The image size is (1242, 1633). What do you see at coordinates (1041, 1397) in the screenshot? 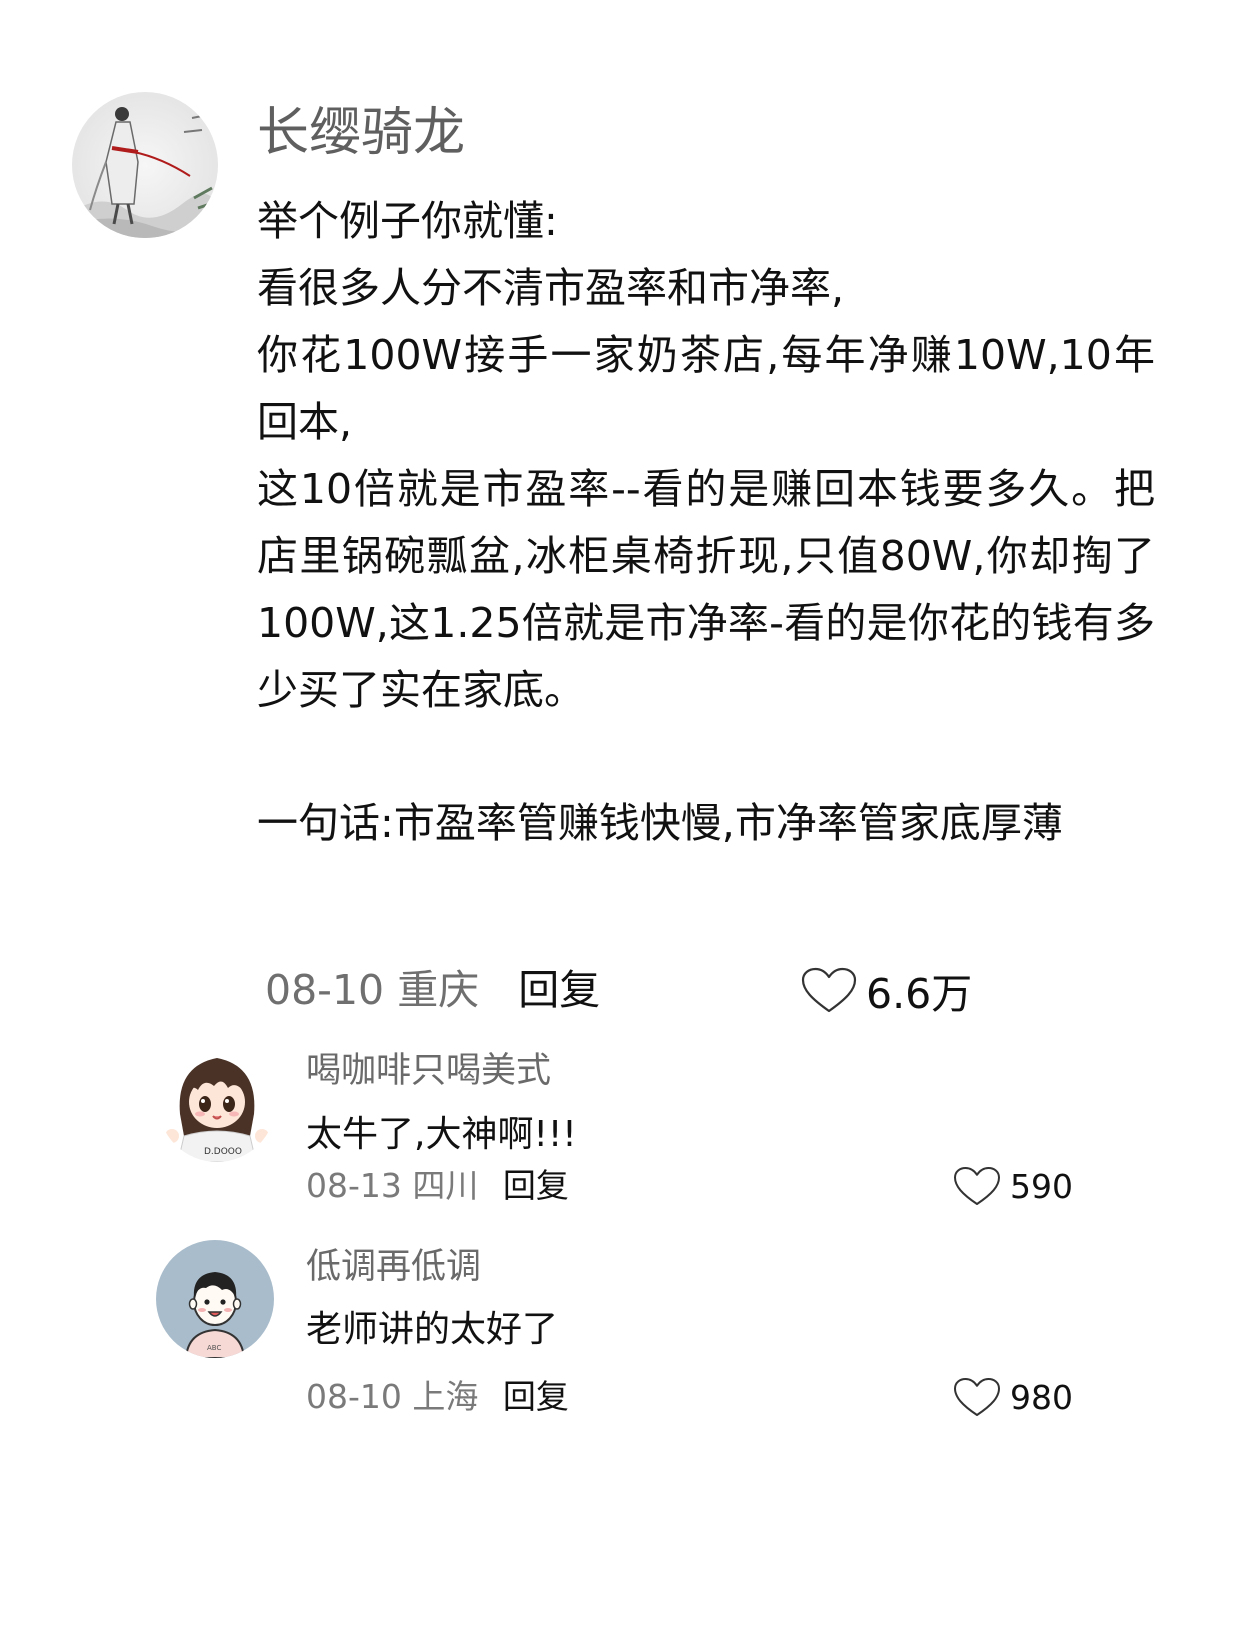
I see `reply-like-count: 980` at bounding box center [1041, 1397].